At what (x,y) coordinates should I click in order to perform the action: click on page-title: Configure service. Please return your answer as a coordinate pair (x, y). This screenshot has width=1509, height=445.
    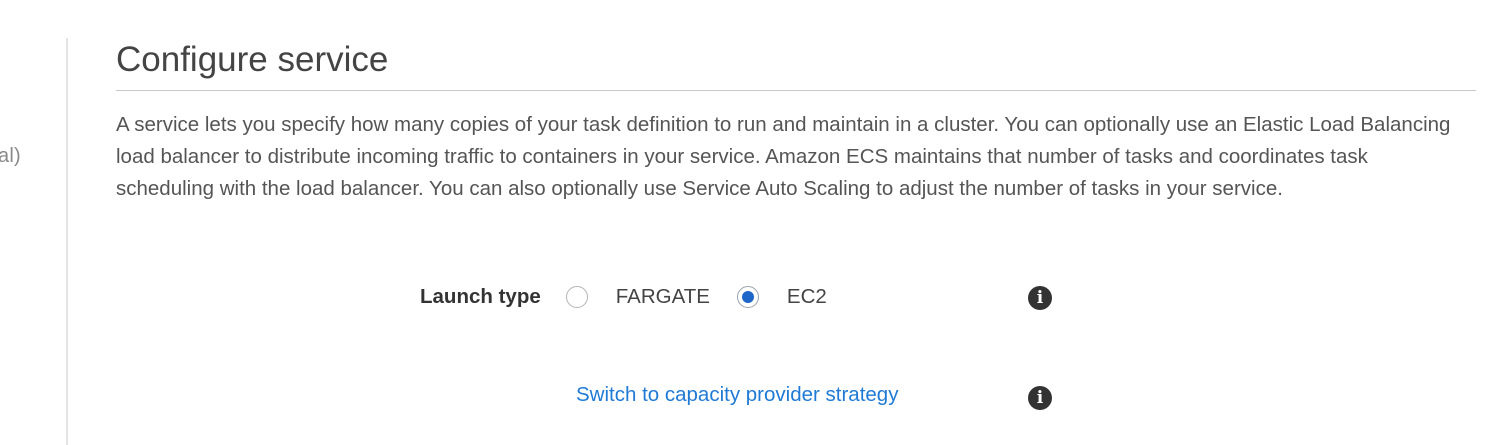
    Looking at the image, I should click on (252, 59).